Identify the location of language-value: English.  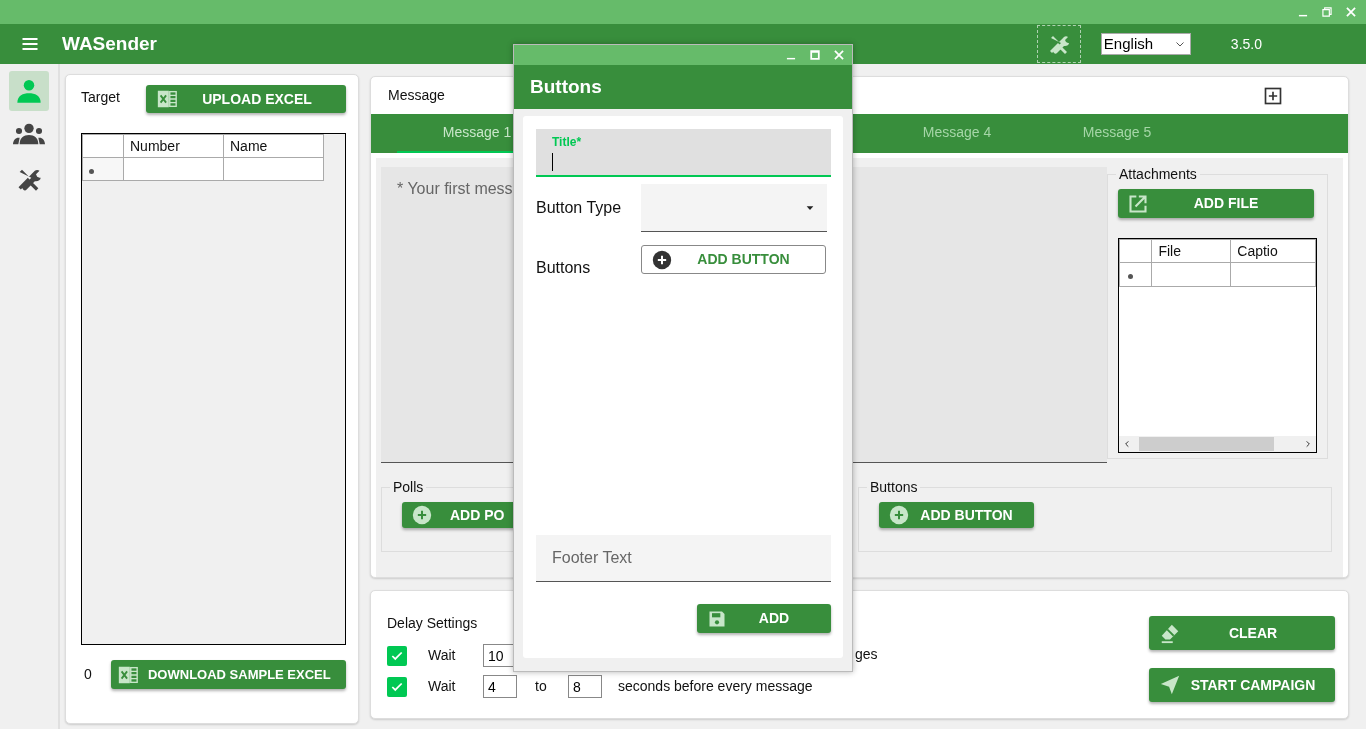
(1128, 43).